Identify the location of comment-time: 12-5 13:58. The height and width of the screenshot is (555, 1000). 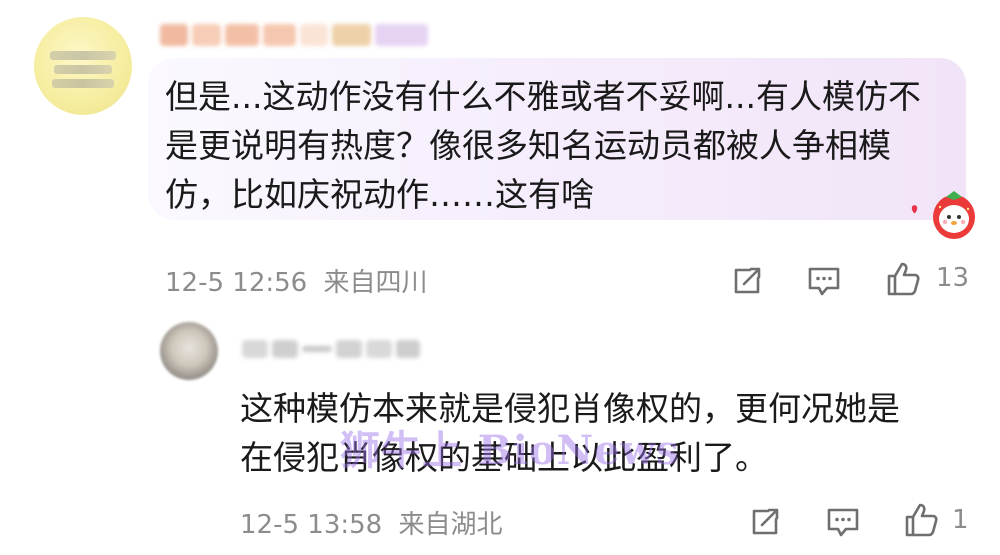
(311, 525).